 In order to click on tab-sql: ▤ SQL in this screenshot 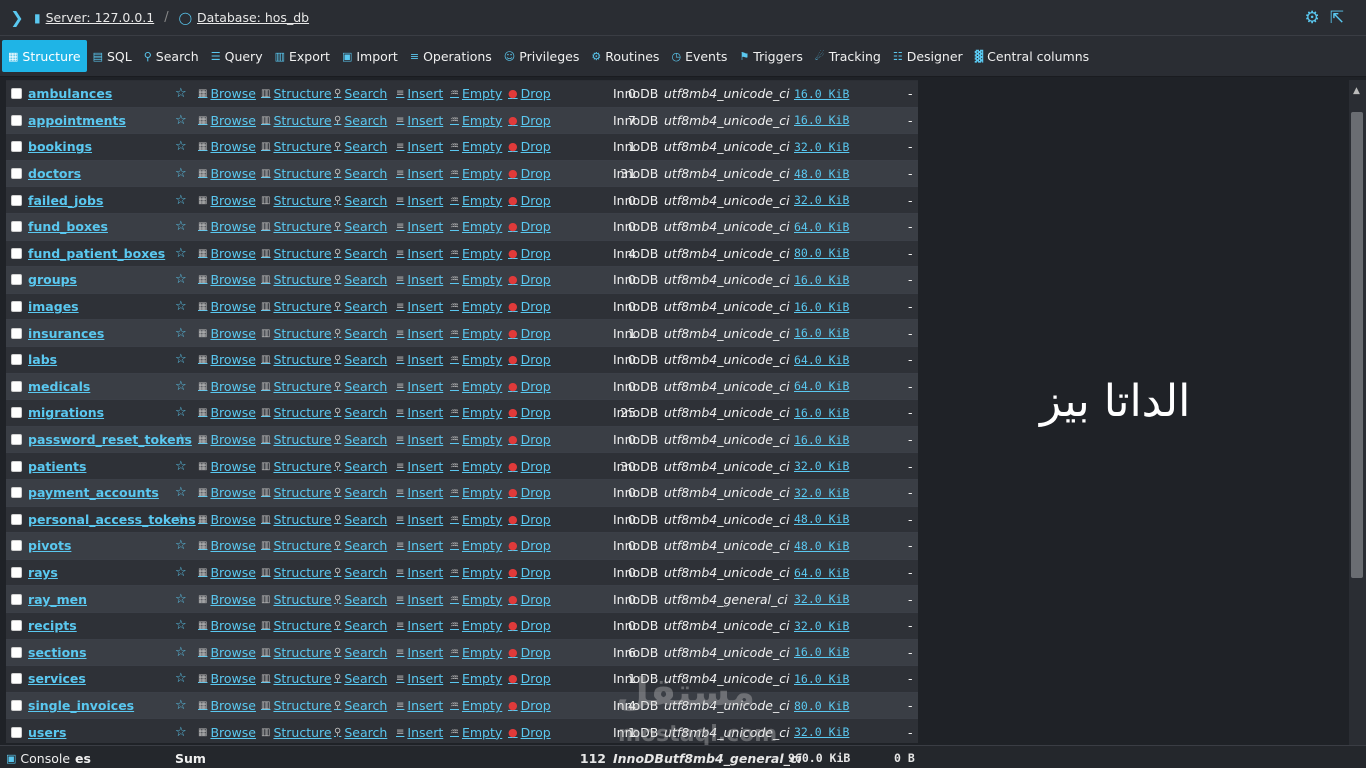, I will do `click(112, 56)`.